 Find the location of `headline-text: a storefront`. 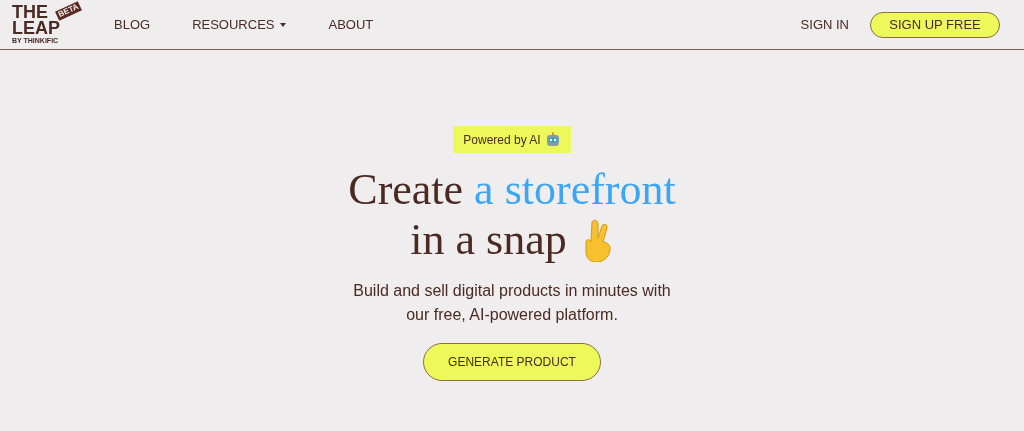

headline-text: a storefront is located at coordinates (575, 190).